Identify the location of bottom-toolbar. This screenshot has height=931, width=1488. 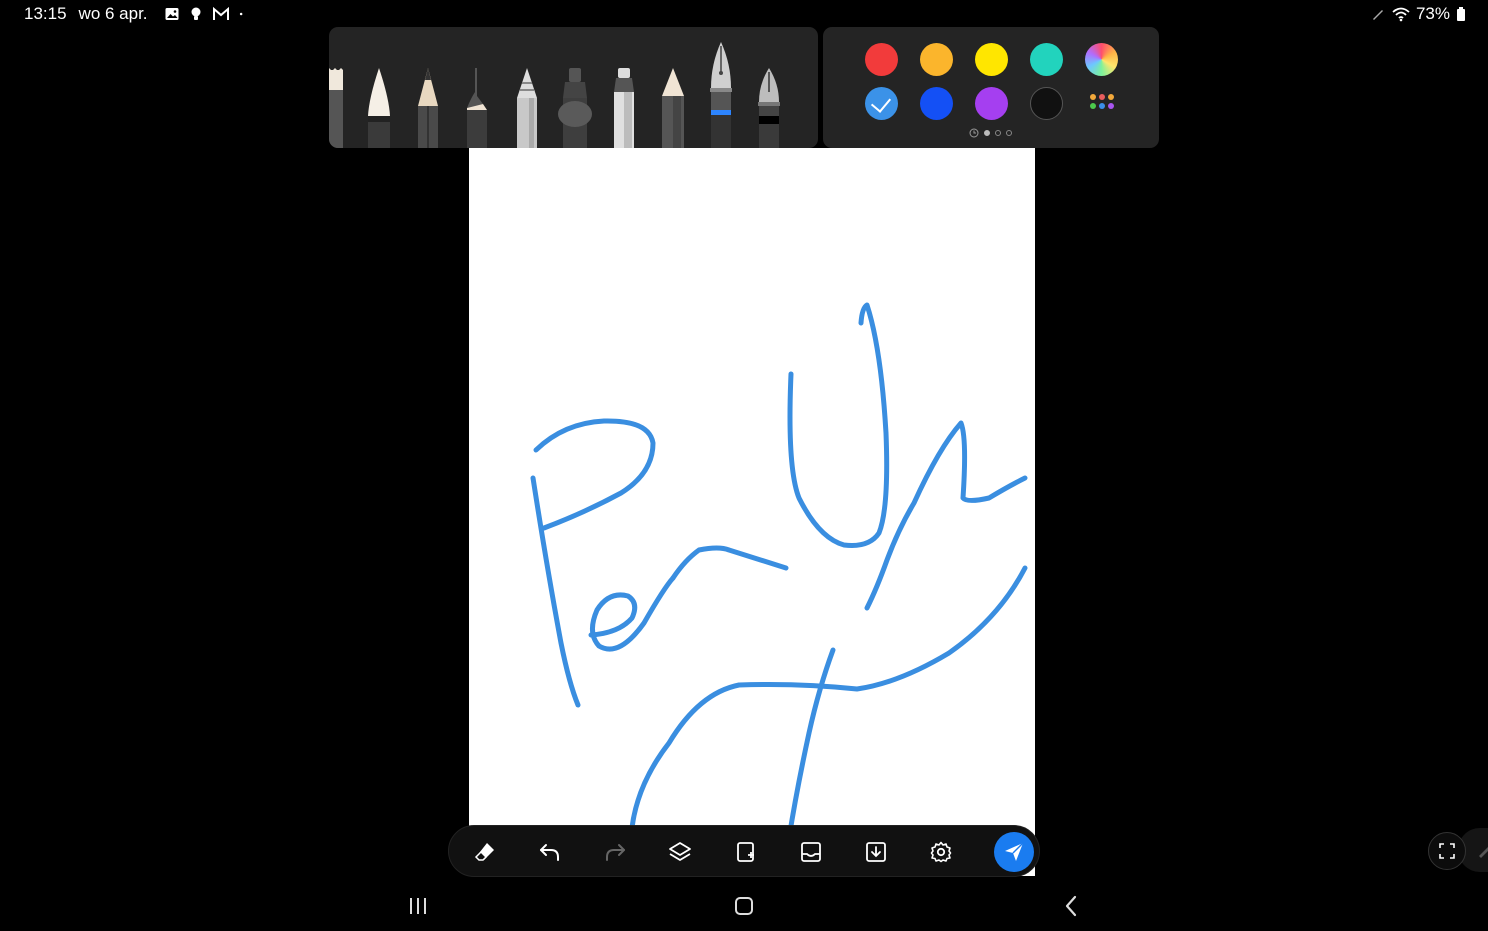
(744, 851).